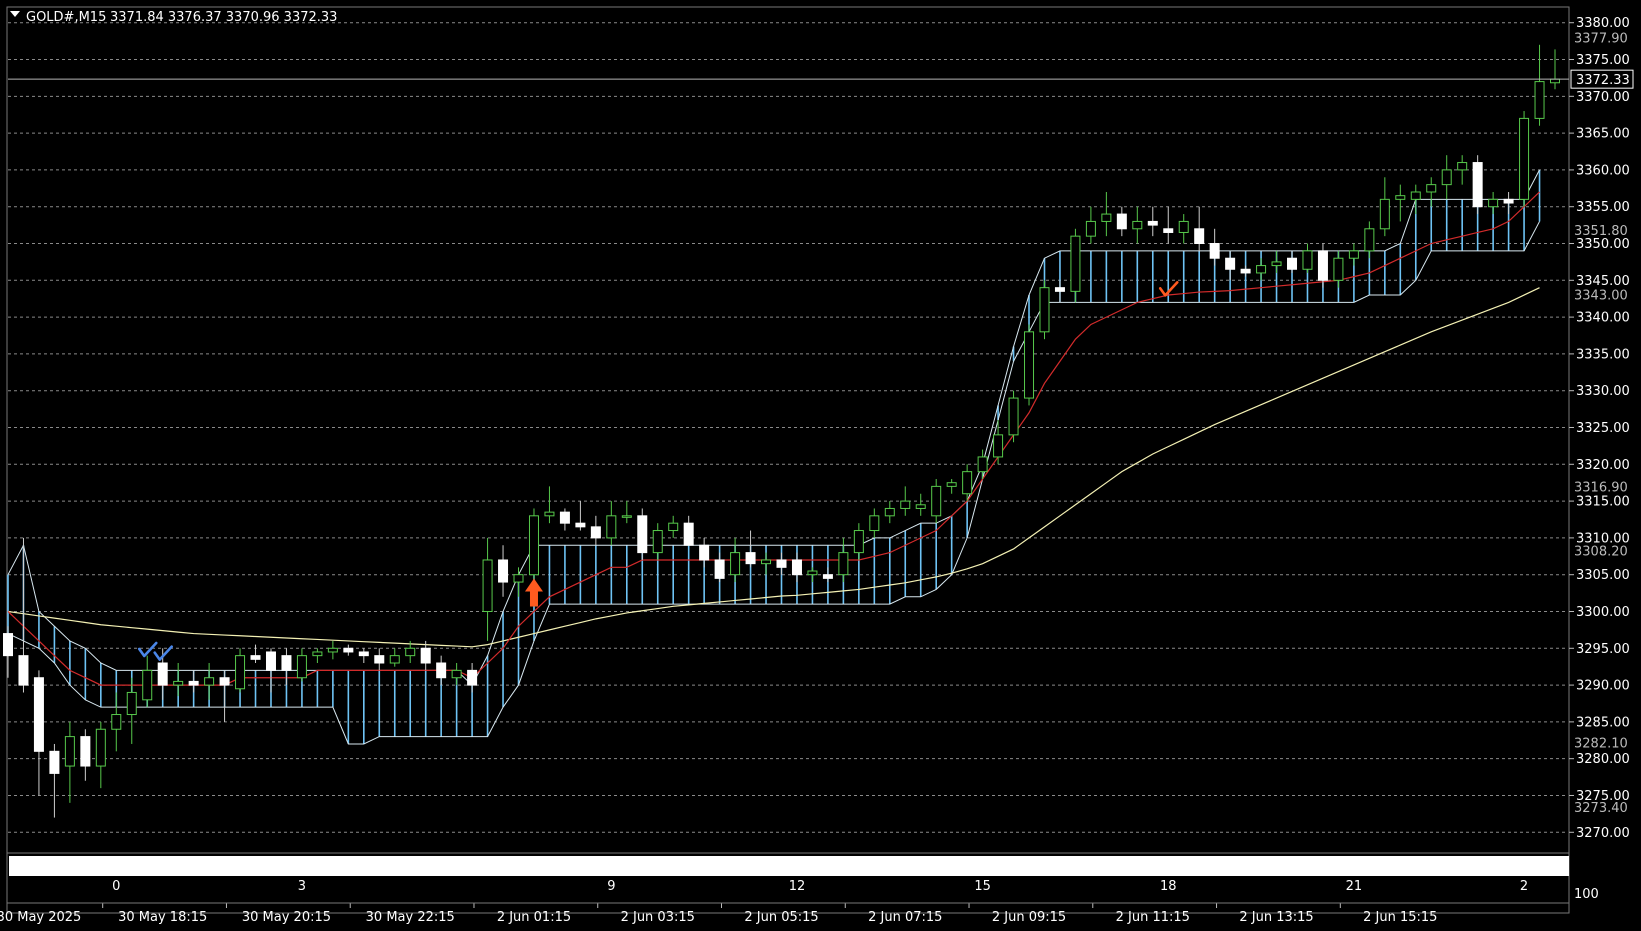 The height and width of the screenshot is (931, 1641). Describe the element at coordinates (1603, 428) in the screenshot. I see `price-tick-label: 3325.00` at that location.